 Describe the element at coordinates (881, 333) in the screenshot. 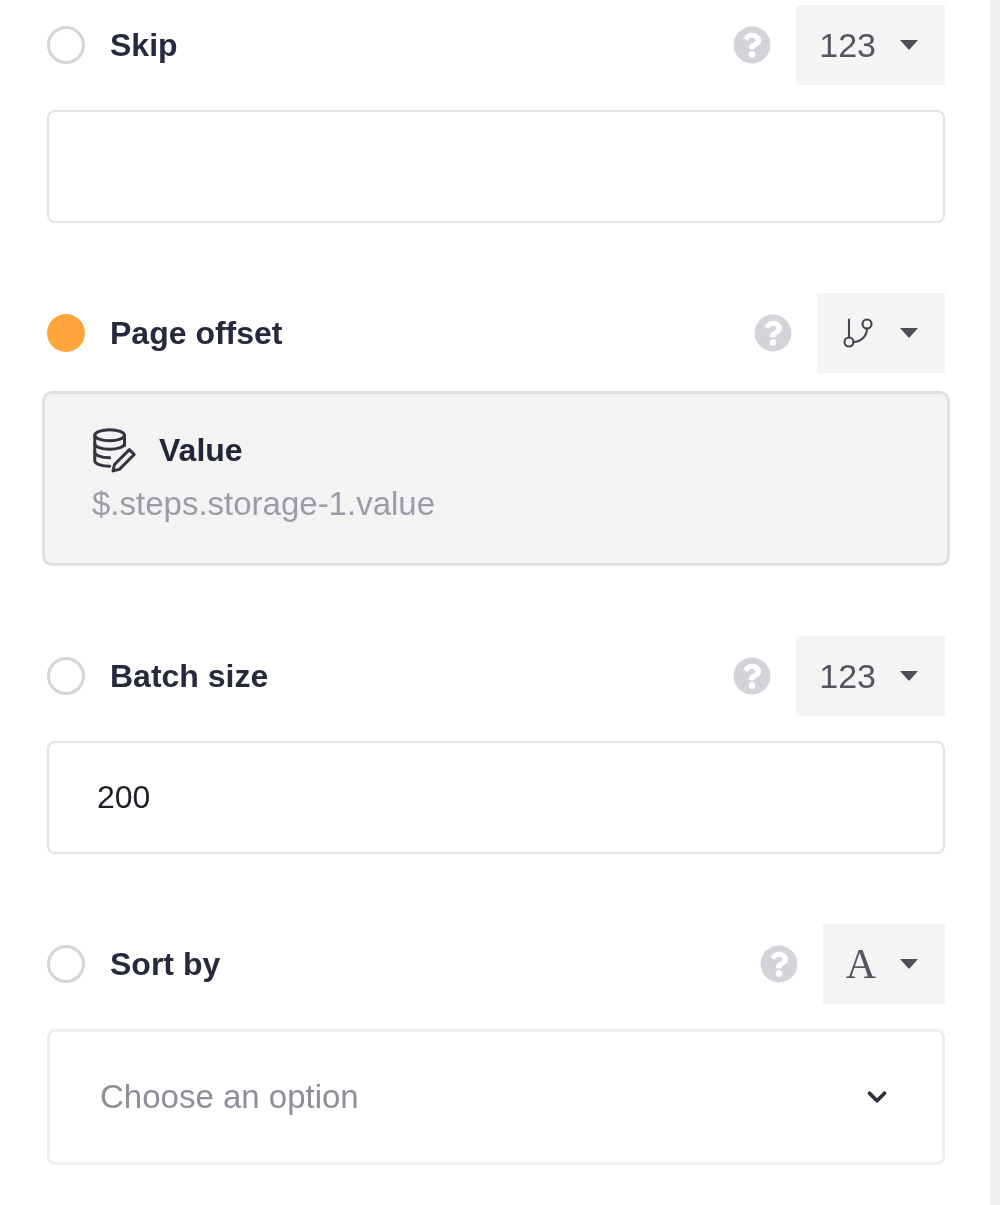

I see `type-dropdown-button` at that location.